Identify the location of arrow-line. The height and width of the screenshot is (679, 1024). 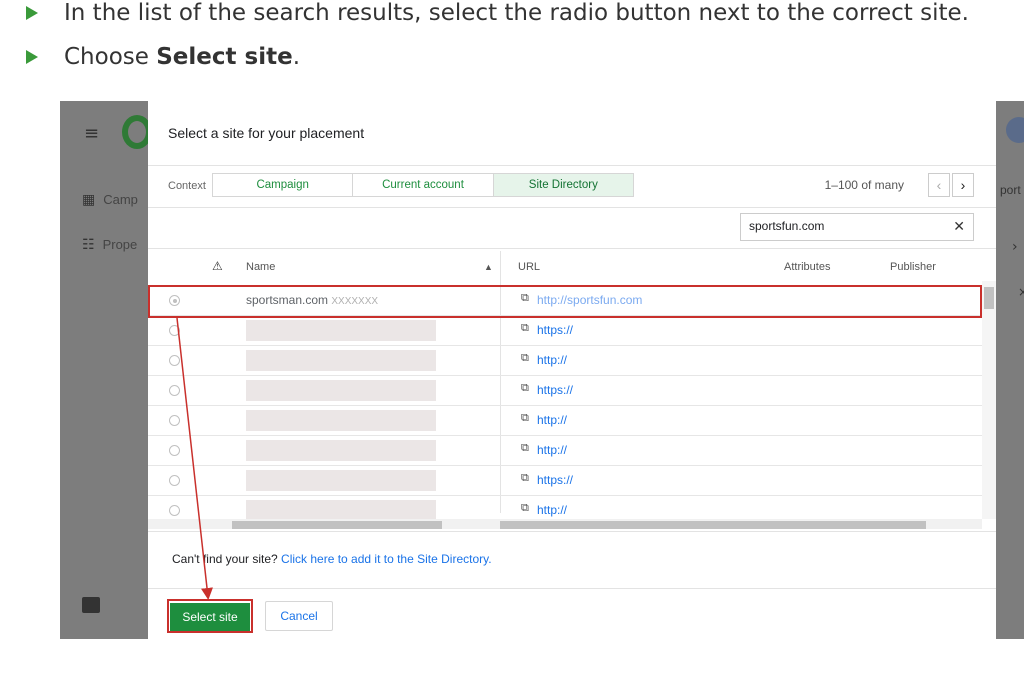
(194, 458).